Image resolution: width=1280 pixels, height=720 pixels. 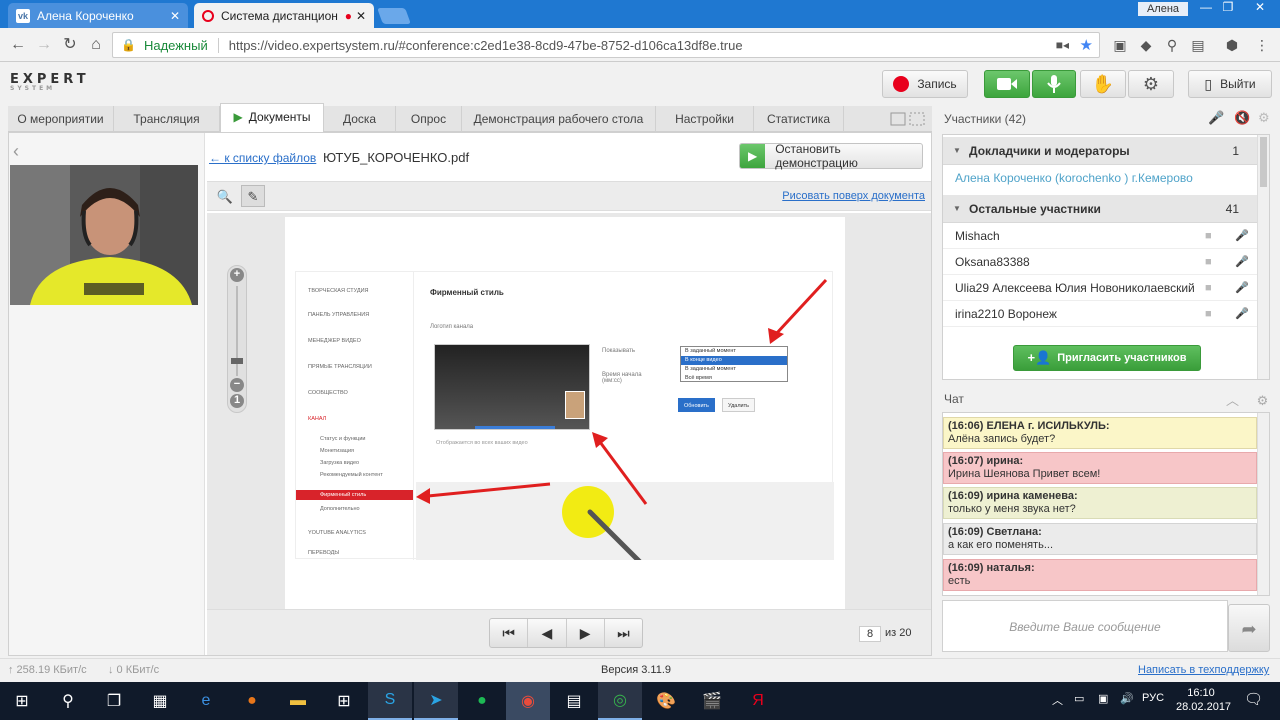 What do you see at coordinates (1232, 45) in the screenshot?
I see `cube-icon: ⬢` at bounding box center [1232, 45].